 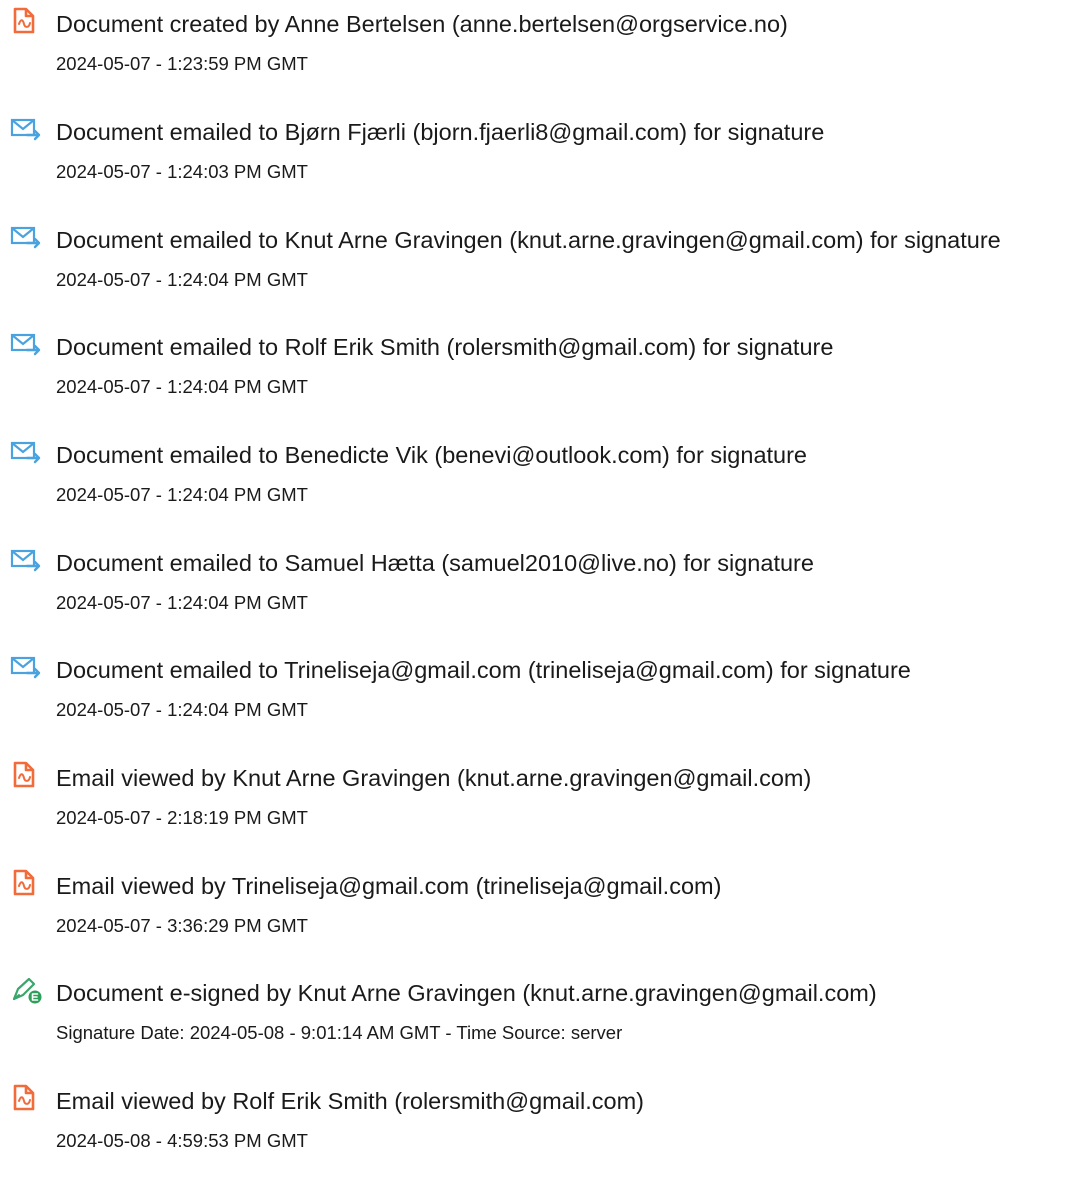 What do you see at coordinates (182, 925) in the screenshot?
I see `event-timestamp: 2024-05-07 - 3:36:29 PM GMT` at bounding box center [182, 925].